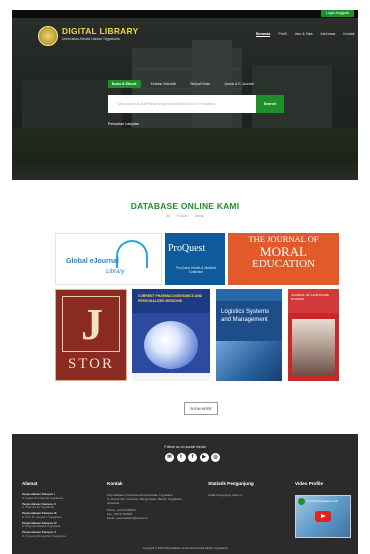 This screenshot has height=554, width=370. Describe the element at coordinates (263, 34) in the screenshot. I see `nav-item-beranda: Beranda` at that location.